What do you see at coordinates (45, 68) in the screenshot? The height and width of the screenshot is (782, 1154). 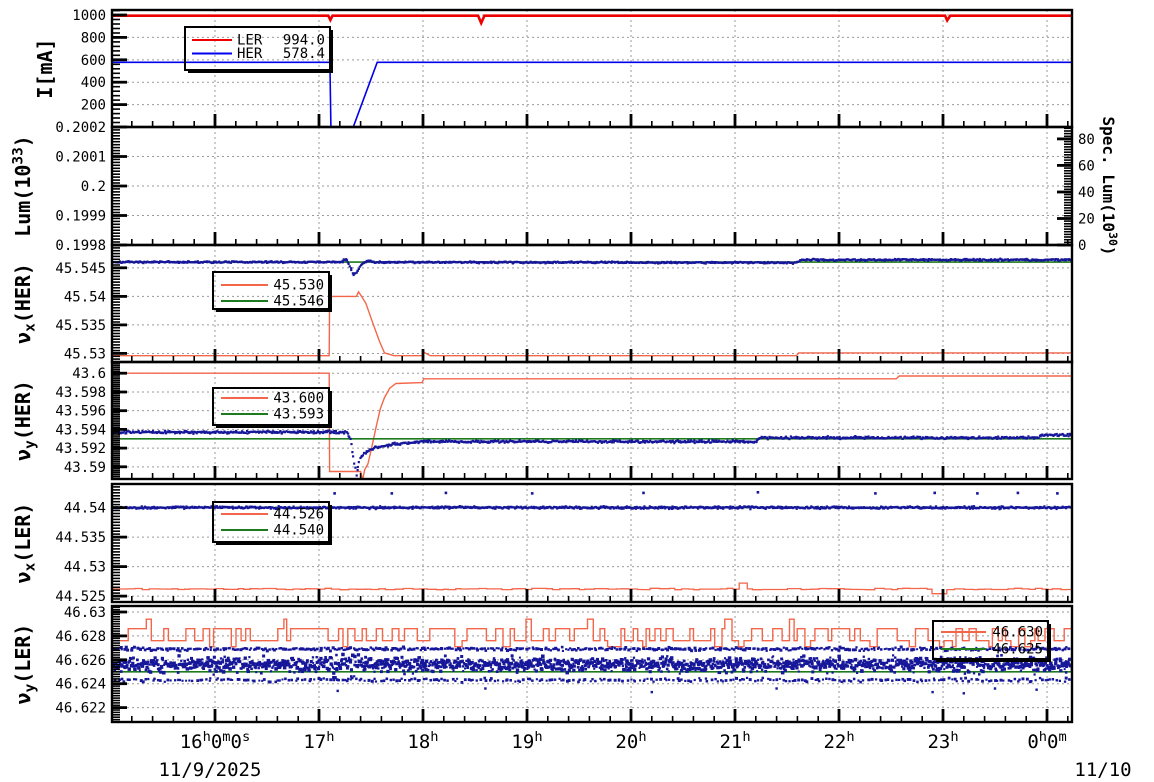 I see `y-axis-label: I[mA]` at bounding box center [45, 68].